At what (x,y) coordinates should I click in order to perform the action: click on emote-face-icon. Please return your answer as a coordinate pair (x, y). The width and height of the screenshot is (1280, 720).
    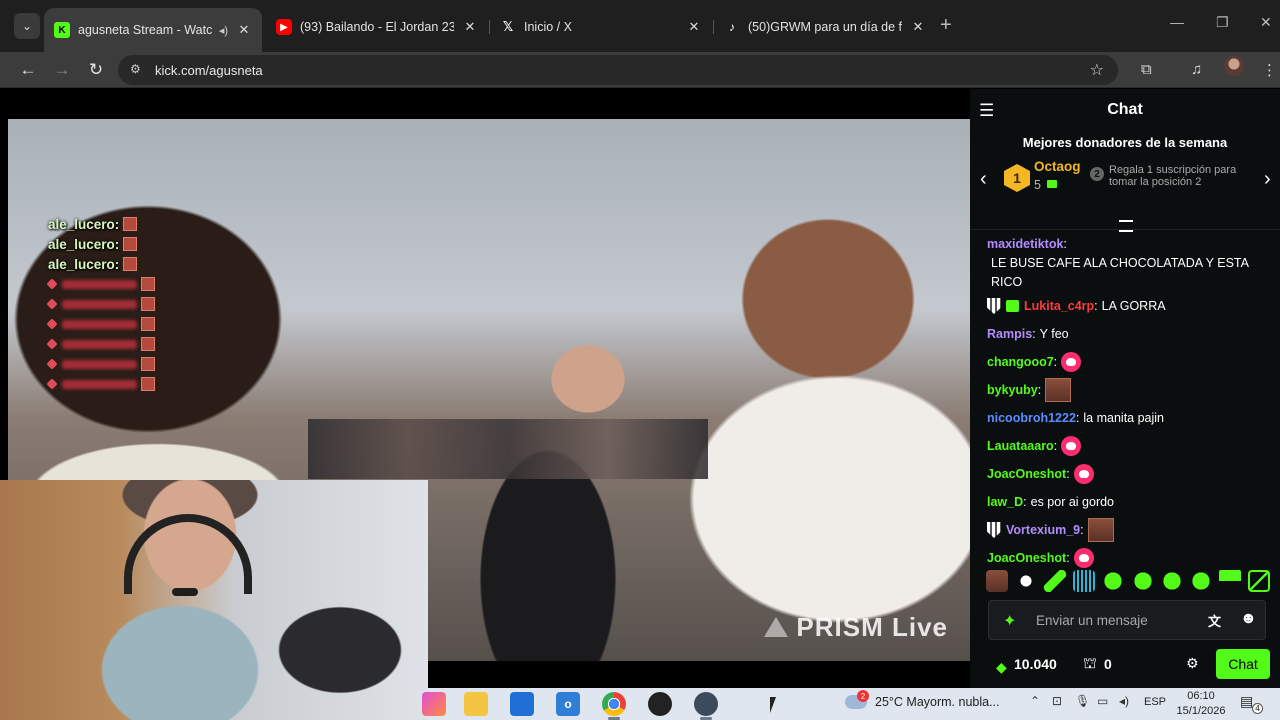
    Looking at the image, I should click on (997, 581).